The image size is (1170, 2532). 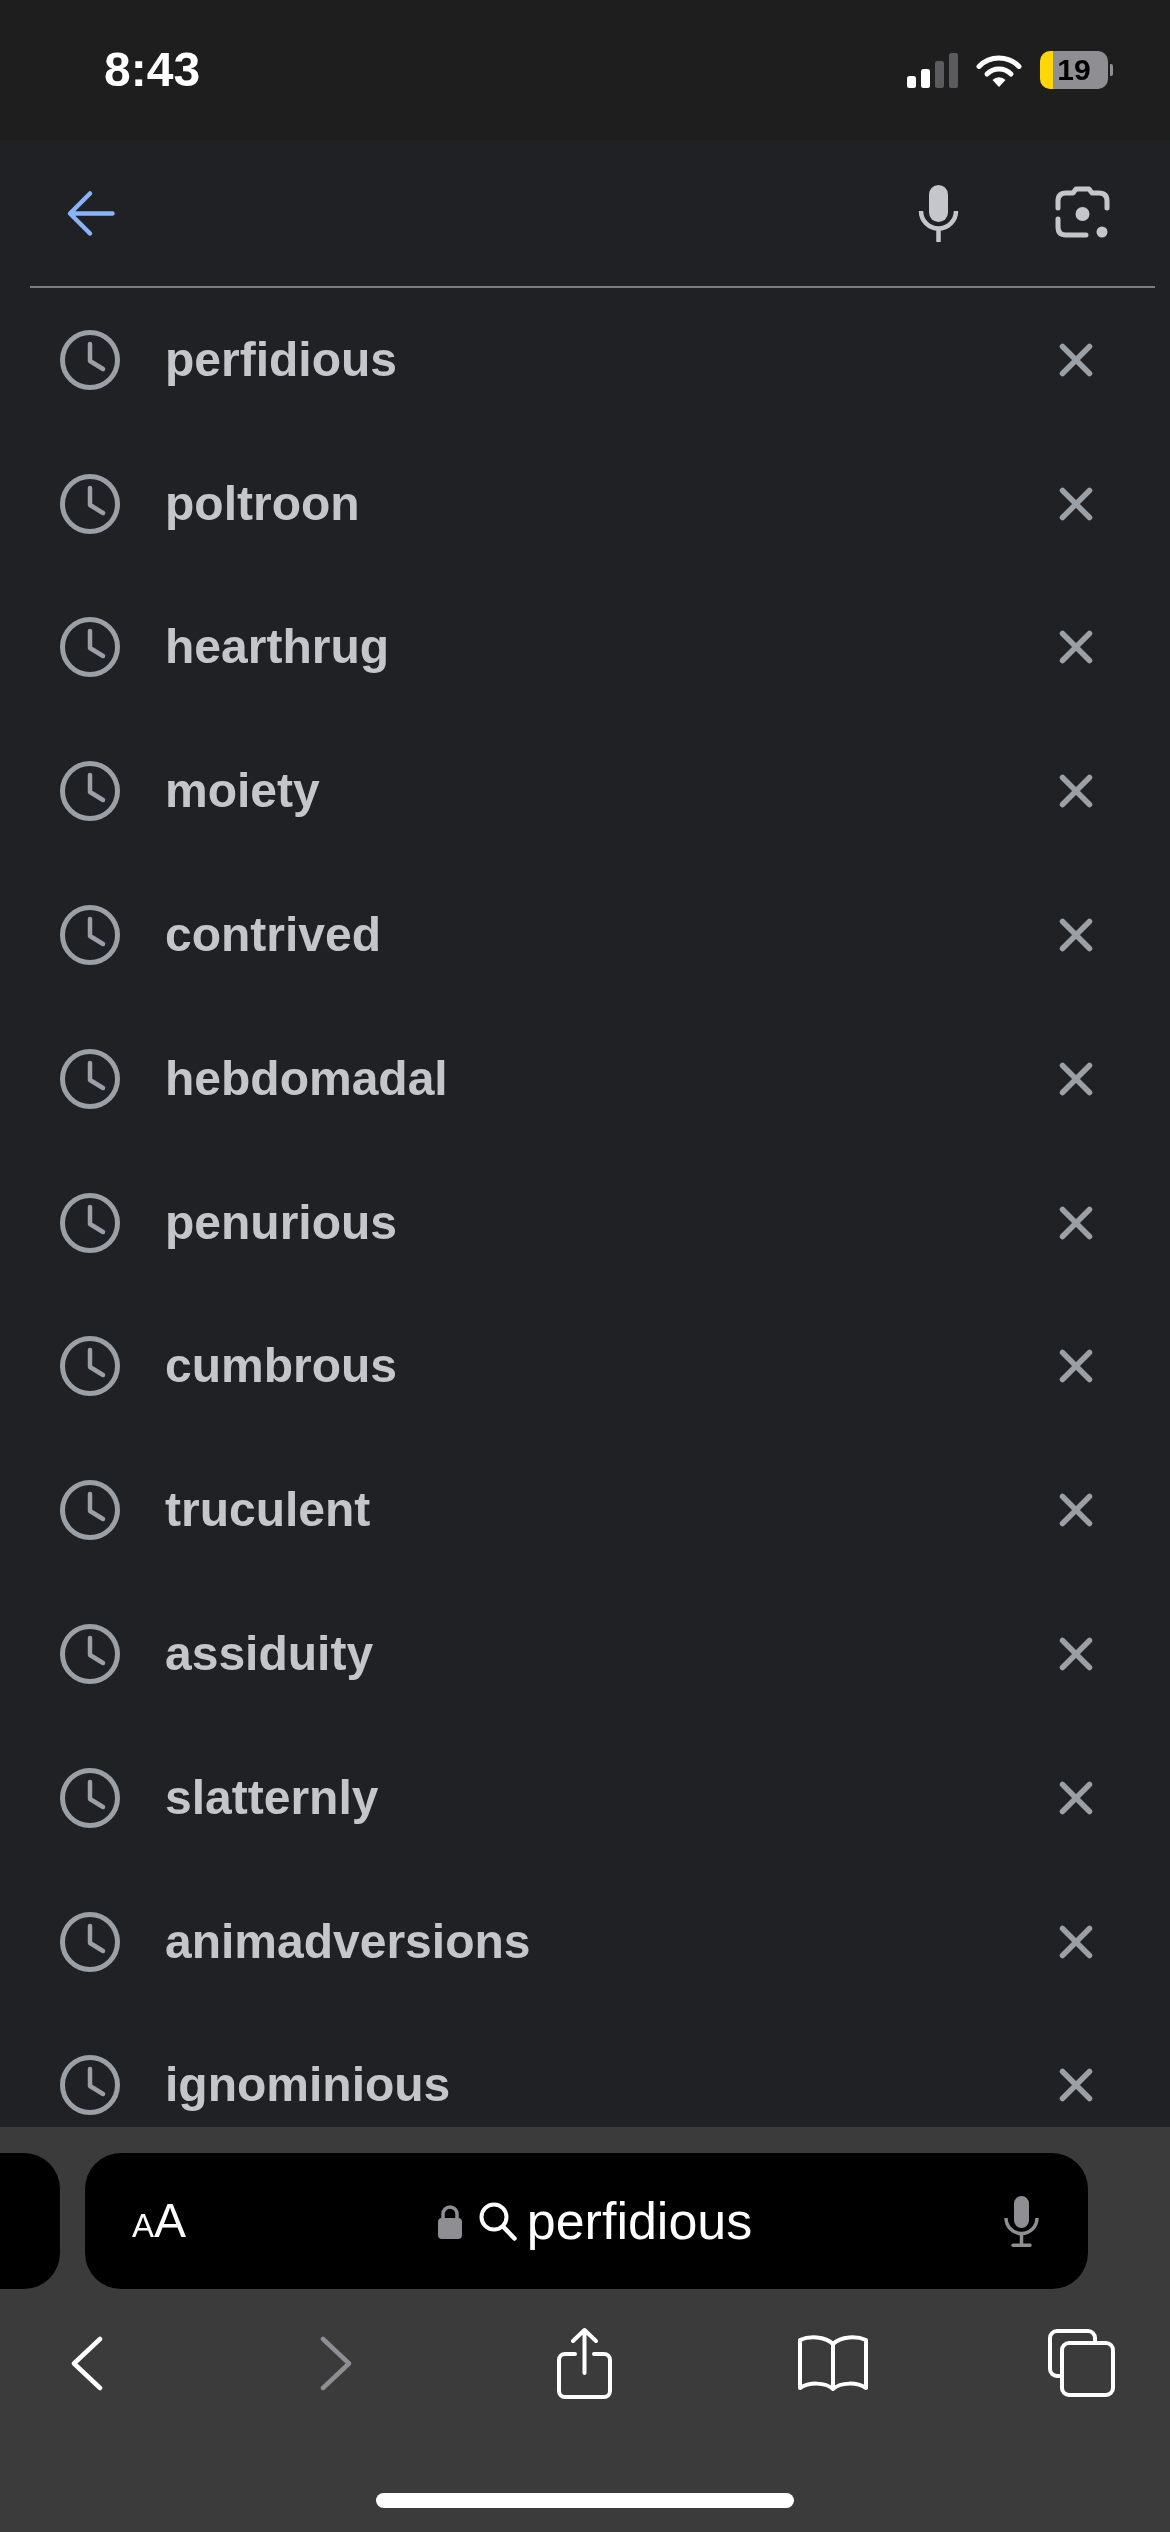 What do you see at coordinates (281, 1222) in the screenshot?
I see `history-entry: penurious` at bounding box center [281, 1222].